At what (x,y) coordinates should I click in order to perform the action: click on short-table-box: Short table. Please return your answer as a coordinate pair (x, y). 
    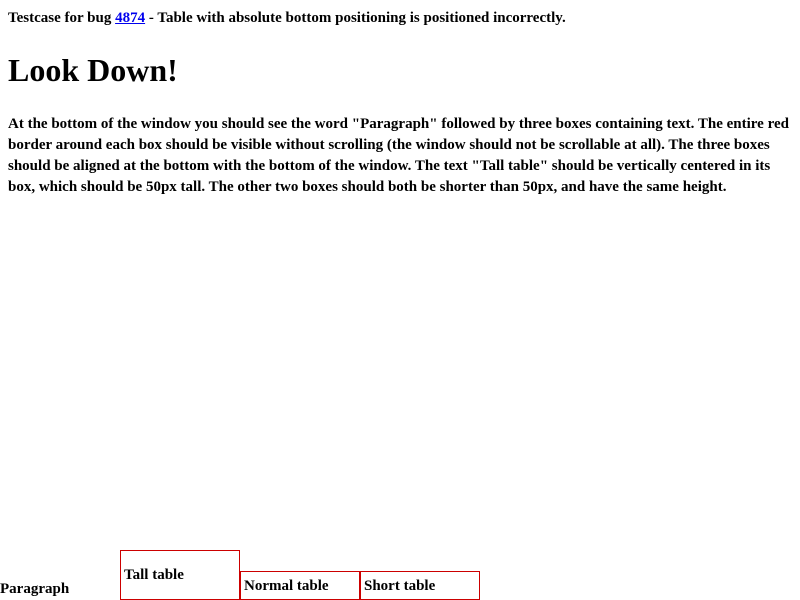
    Looking at the image, I should click on (420, 585).